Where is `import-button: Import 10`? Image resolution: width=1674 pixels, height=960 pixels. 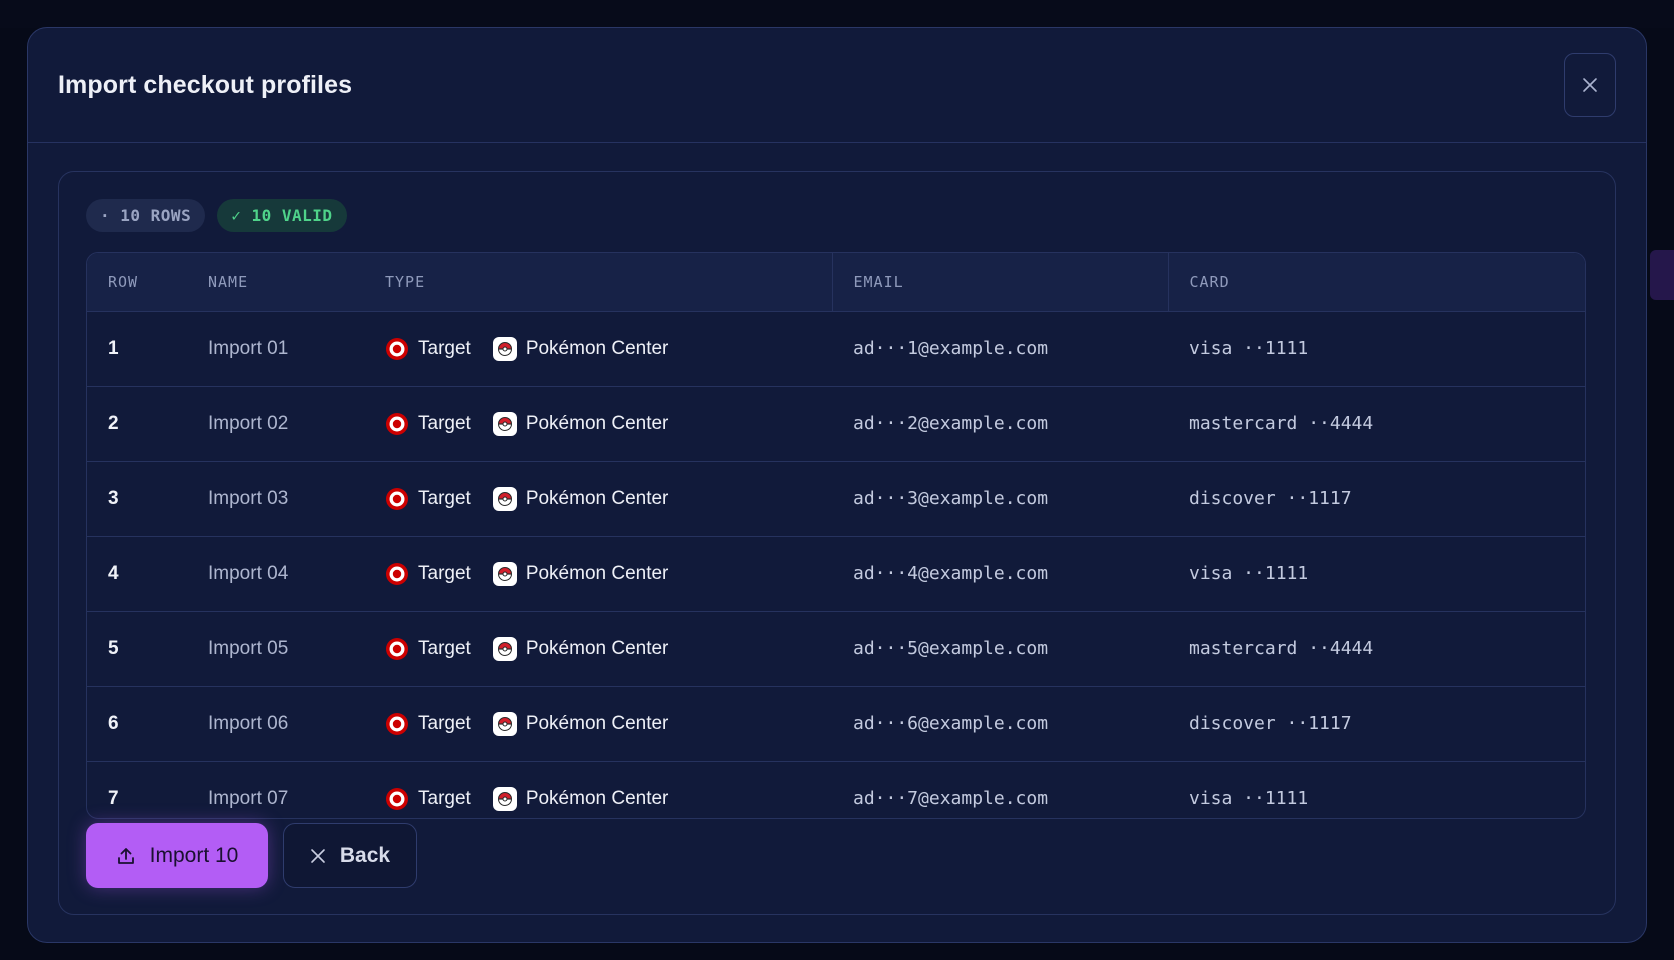
import-button: Import 10 is located at coordinates (177, 855).